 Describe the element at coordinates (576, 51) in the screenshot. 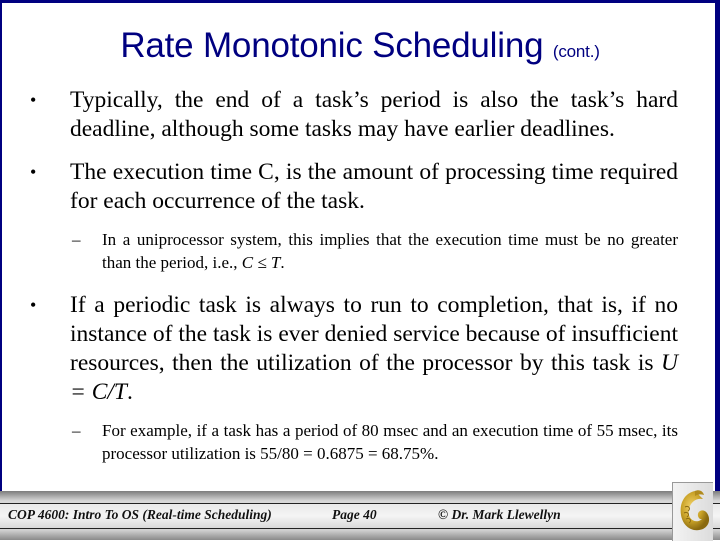

I see `title-suffix: (cont.)` at that location.